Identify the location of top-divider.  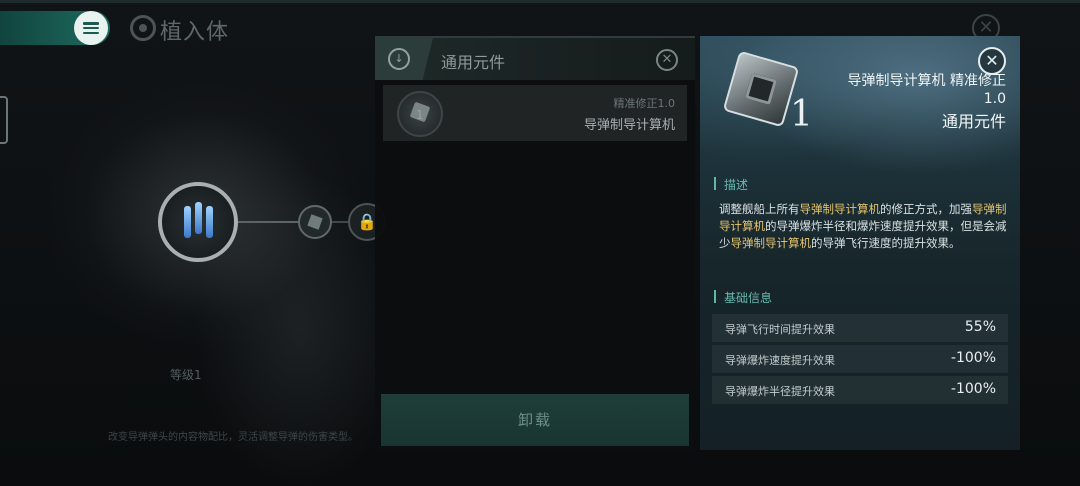
(540, 1).